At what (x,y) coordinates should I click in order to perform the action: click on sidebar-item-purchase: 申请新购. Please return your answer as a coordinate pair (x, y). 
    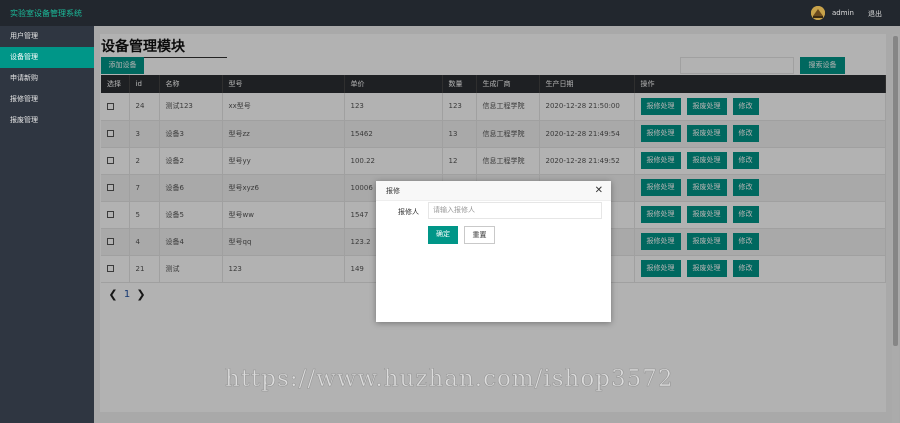
    Looking at the image, I should click on (47, 78).